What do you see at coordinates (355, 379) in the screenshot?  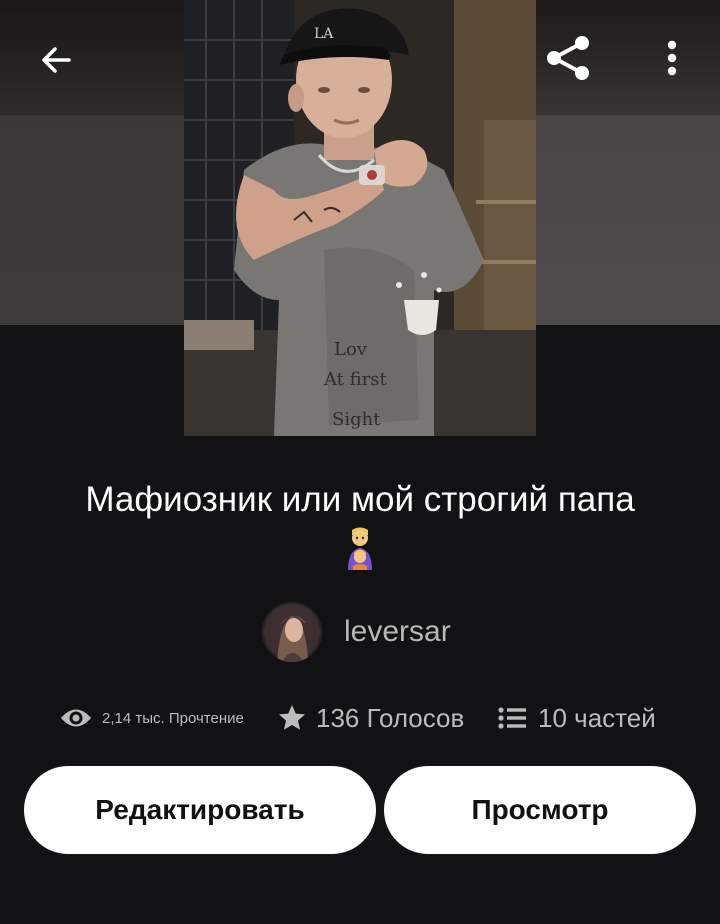 I see `svg-text: At first` at bounding box center [355, 379].